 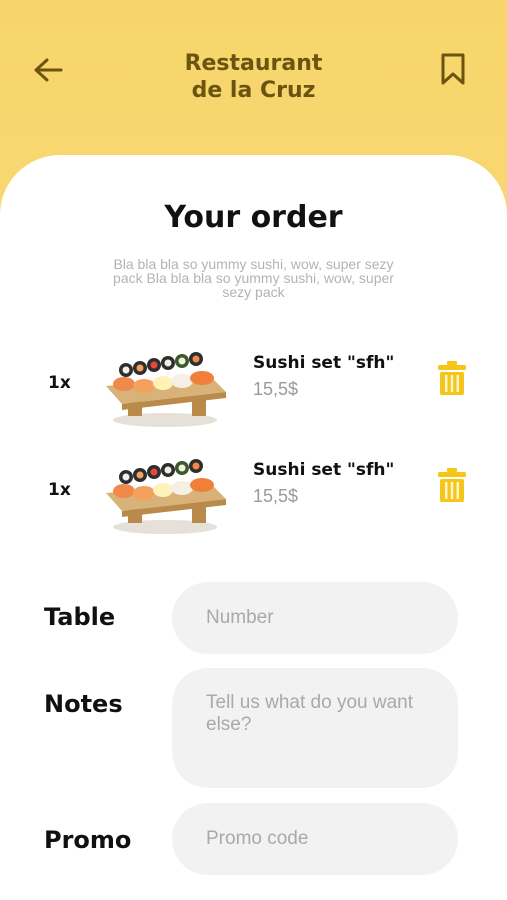 I want to click on restaurant-title: Restaurant de la Cruz, so click(x=253, y=77).